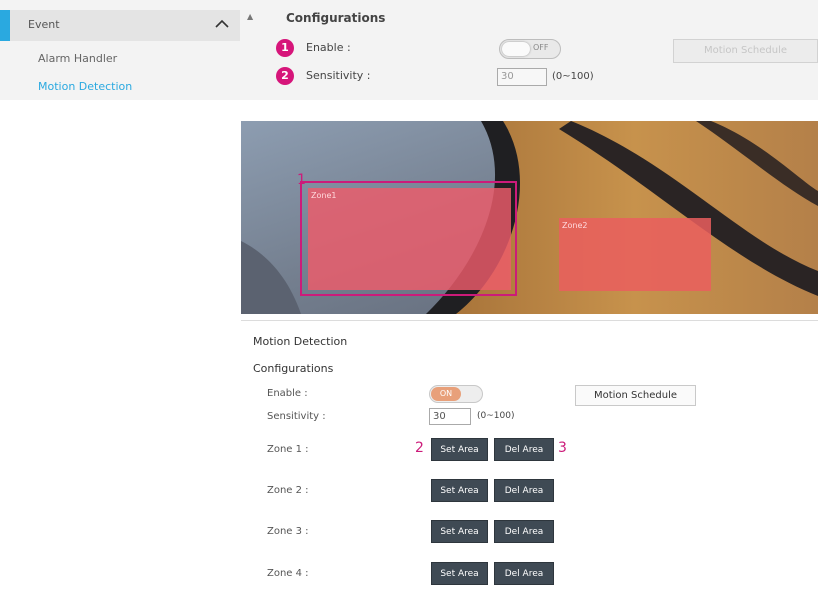 Image resolution: width=818 pixels, height=589 pixels. What do you see at coordinates (85, 86) in the screenshot?
I see `sidebar-item-motion-detection: Motion Detection` at bounding box center [85, 86].